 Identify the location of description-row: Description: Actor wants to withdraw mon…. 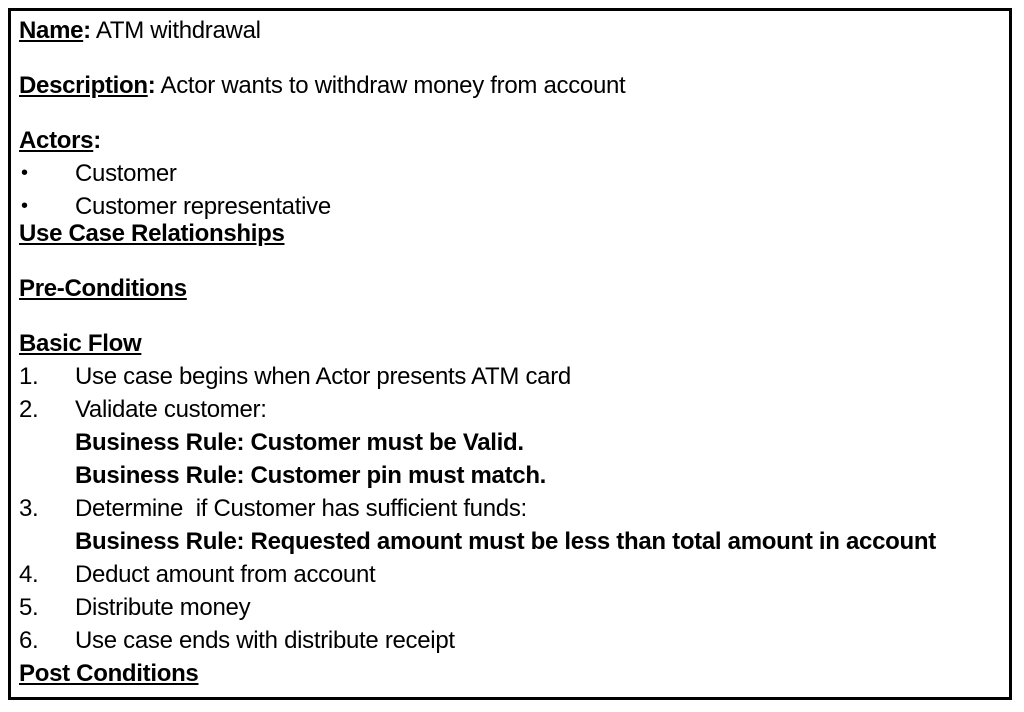
(514, 85).